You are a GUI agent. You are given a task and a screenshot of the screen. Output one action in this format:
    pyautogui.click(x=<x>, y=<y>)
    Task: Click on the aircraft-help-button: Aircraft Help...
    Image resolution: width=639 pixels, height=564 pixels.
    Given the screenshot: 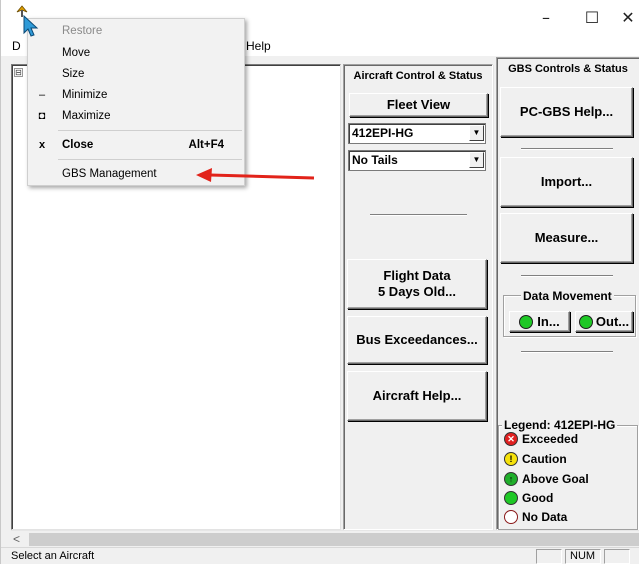 What is the action you would take?
    pyautogui.click(x=417, y=396)
    